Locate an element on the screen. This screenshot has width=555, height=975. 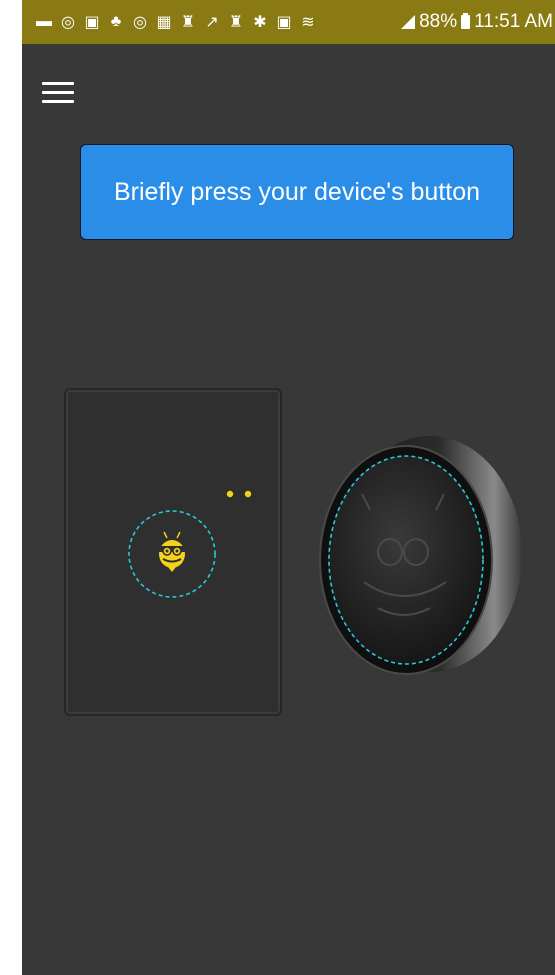
card-icon: ▦ is located at coordinates (164, 22).